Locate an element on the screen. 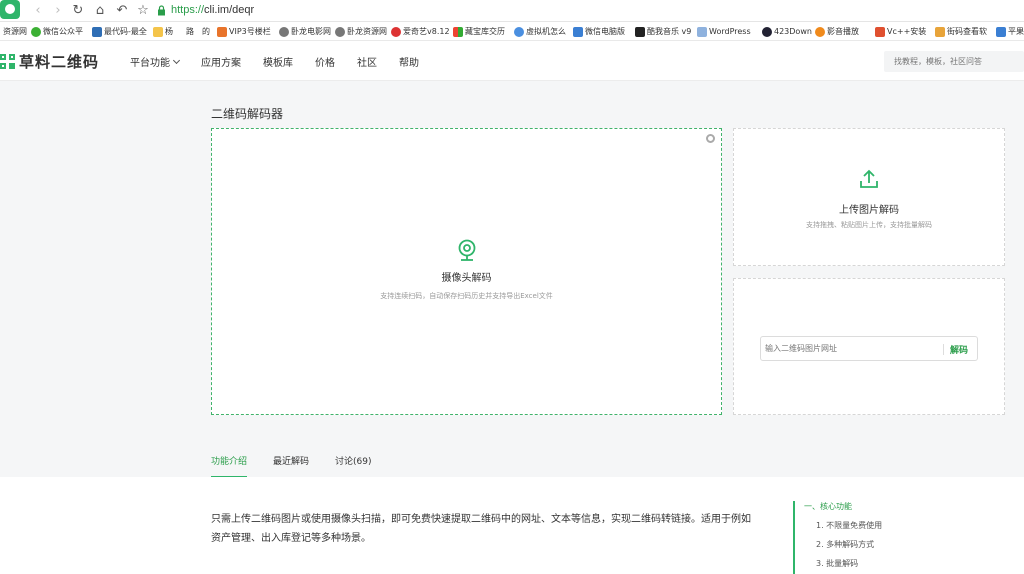 The image size is (1024, 574). bookmark-item: 最代码-最全 is located at coordinates (119, 31).